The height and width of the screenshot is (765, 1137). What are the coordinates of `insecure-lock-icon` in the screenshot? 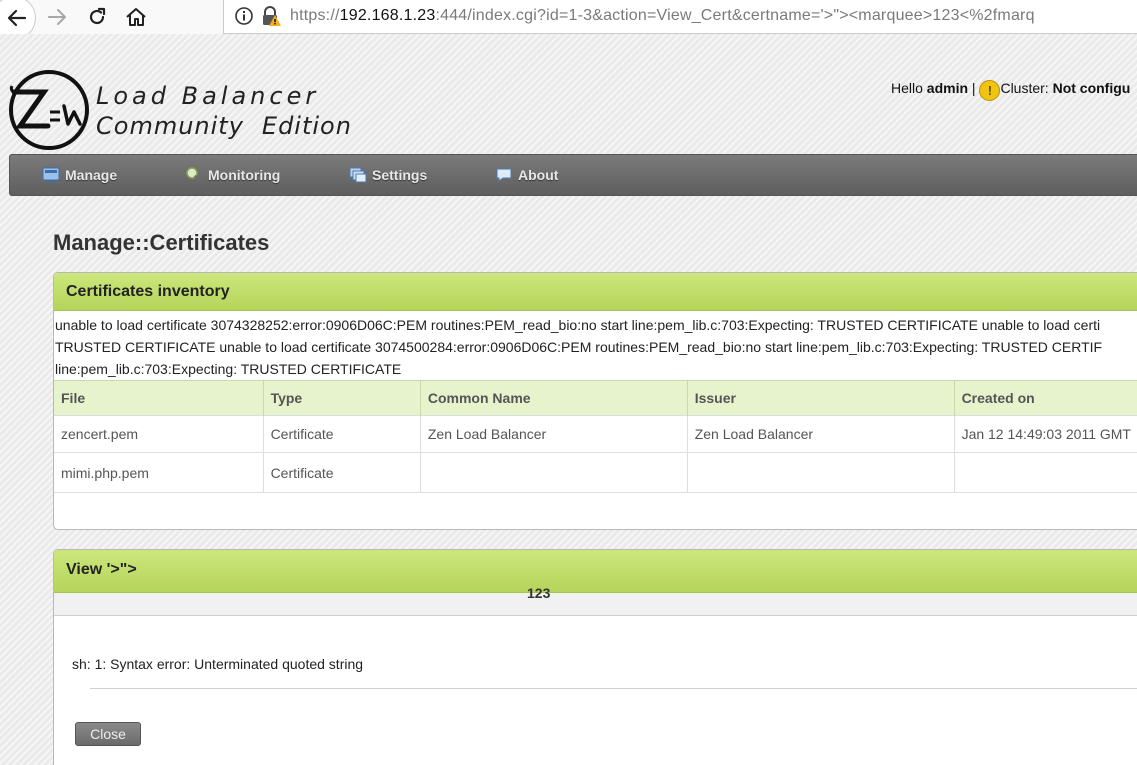 It's located at (271, 17).